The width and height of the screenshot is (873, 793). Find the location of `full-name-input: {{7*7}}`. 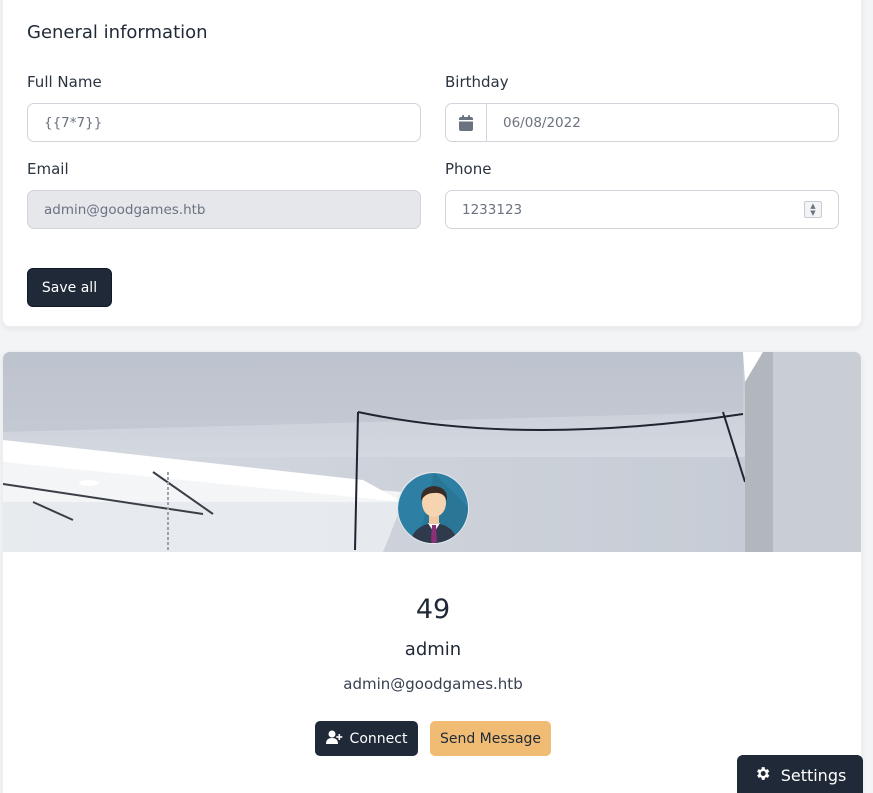

full-name-input: {{7*7}} is located at coordinates (224, 122).